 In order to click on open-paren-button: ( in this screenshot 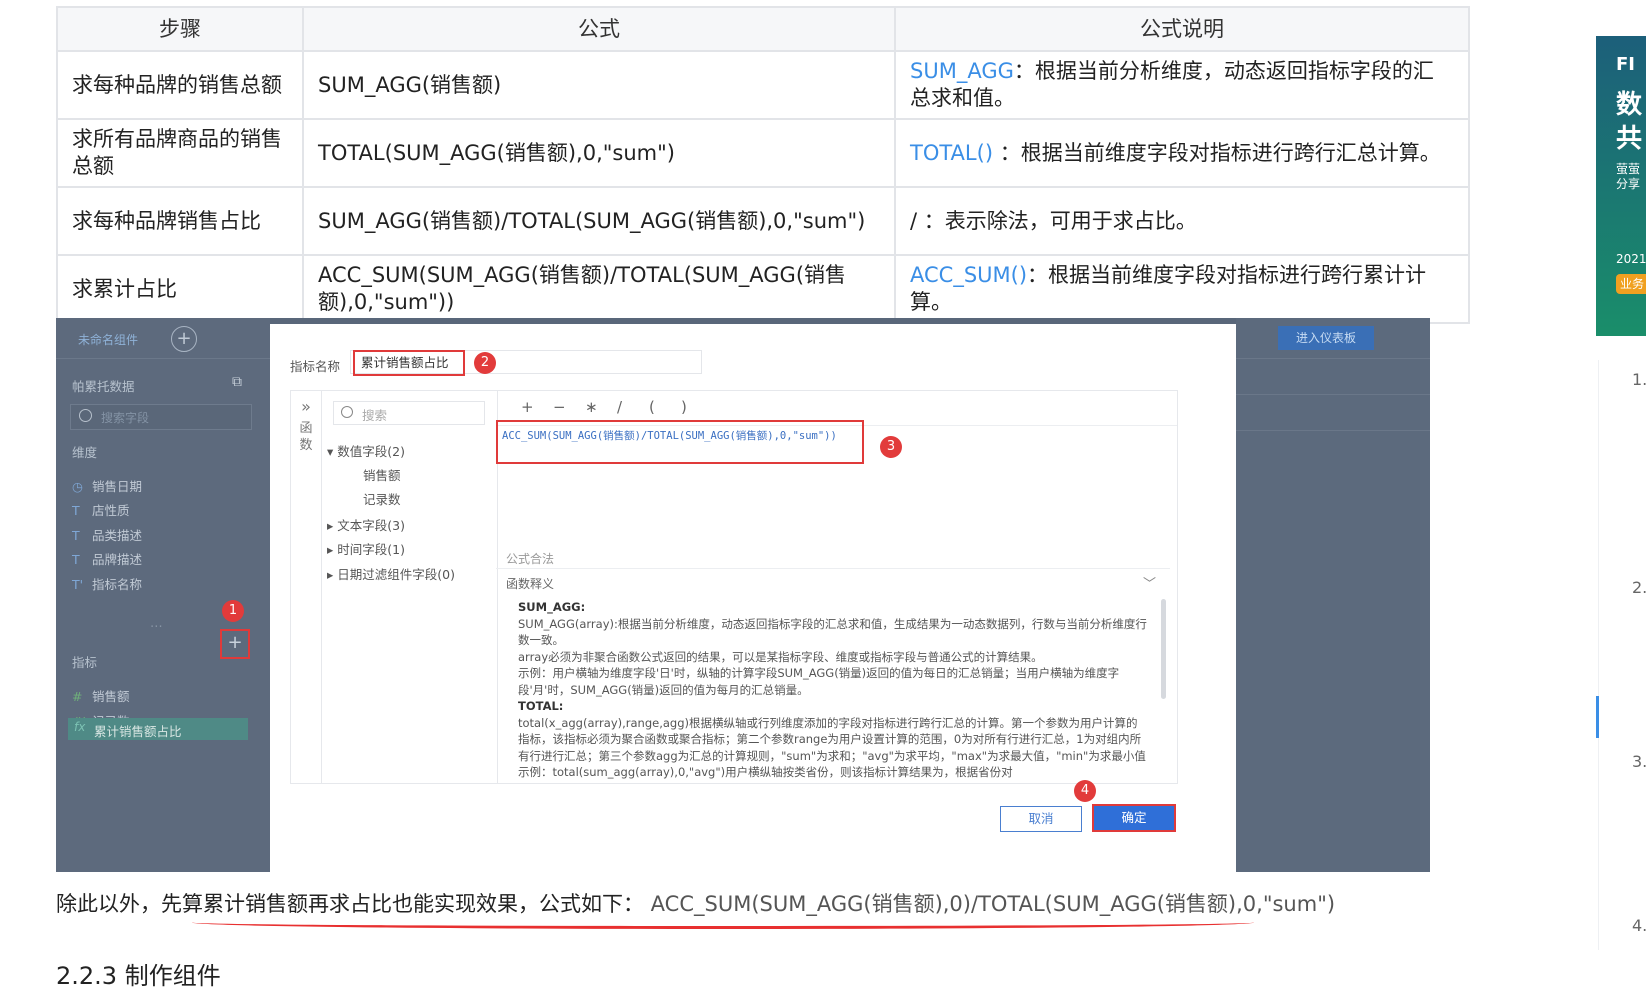, I will do `click(652, 407)`.